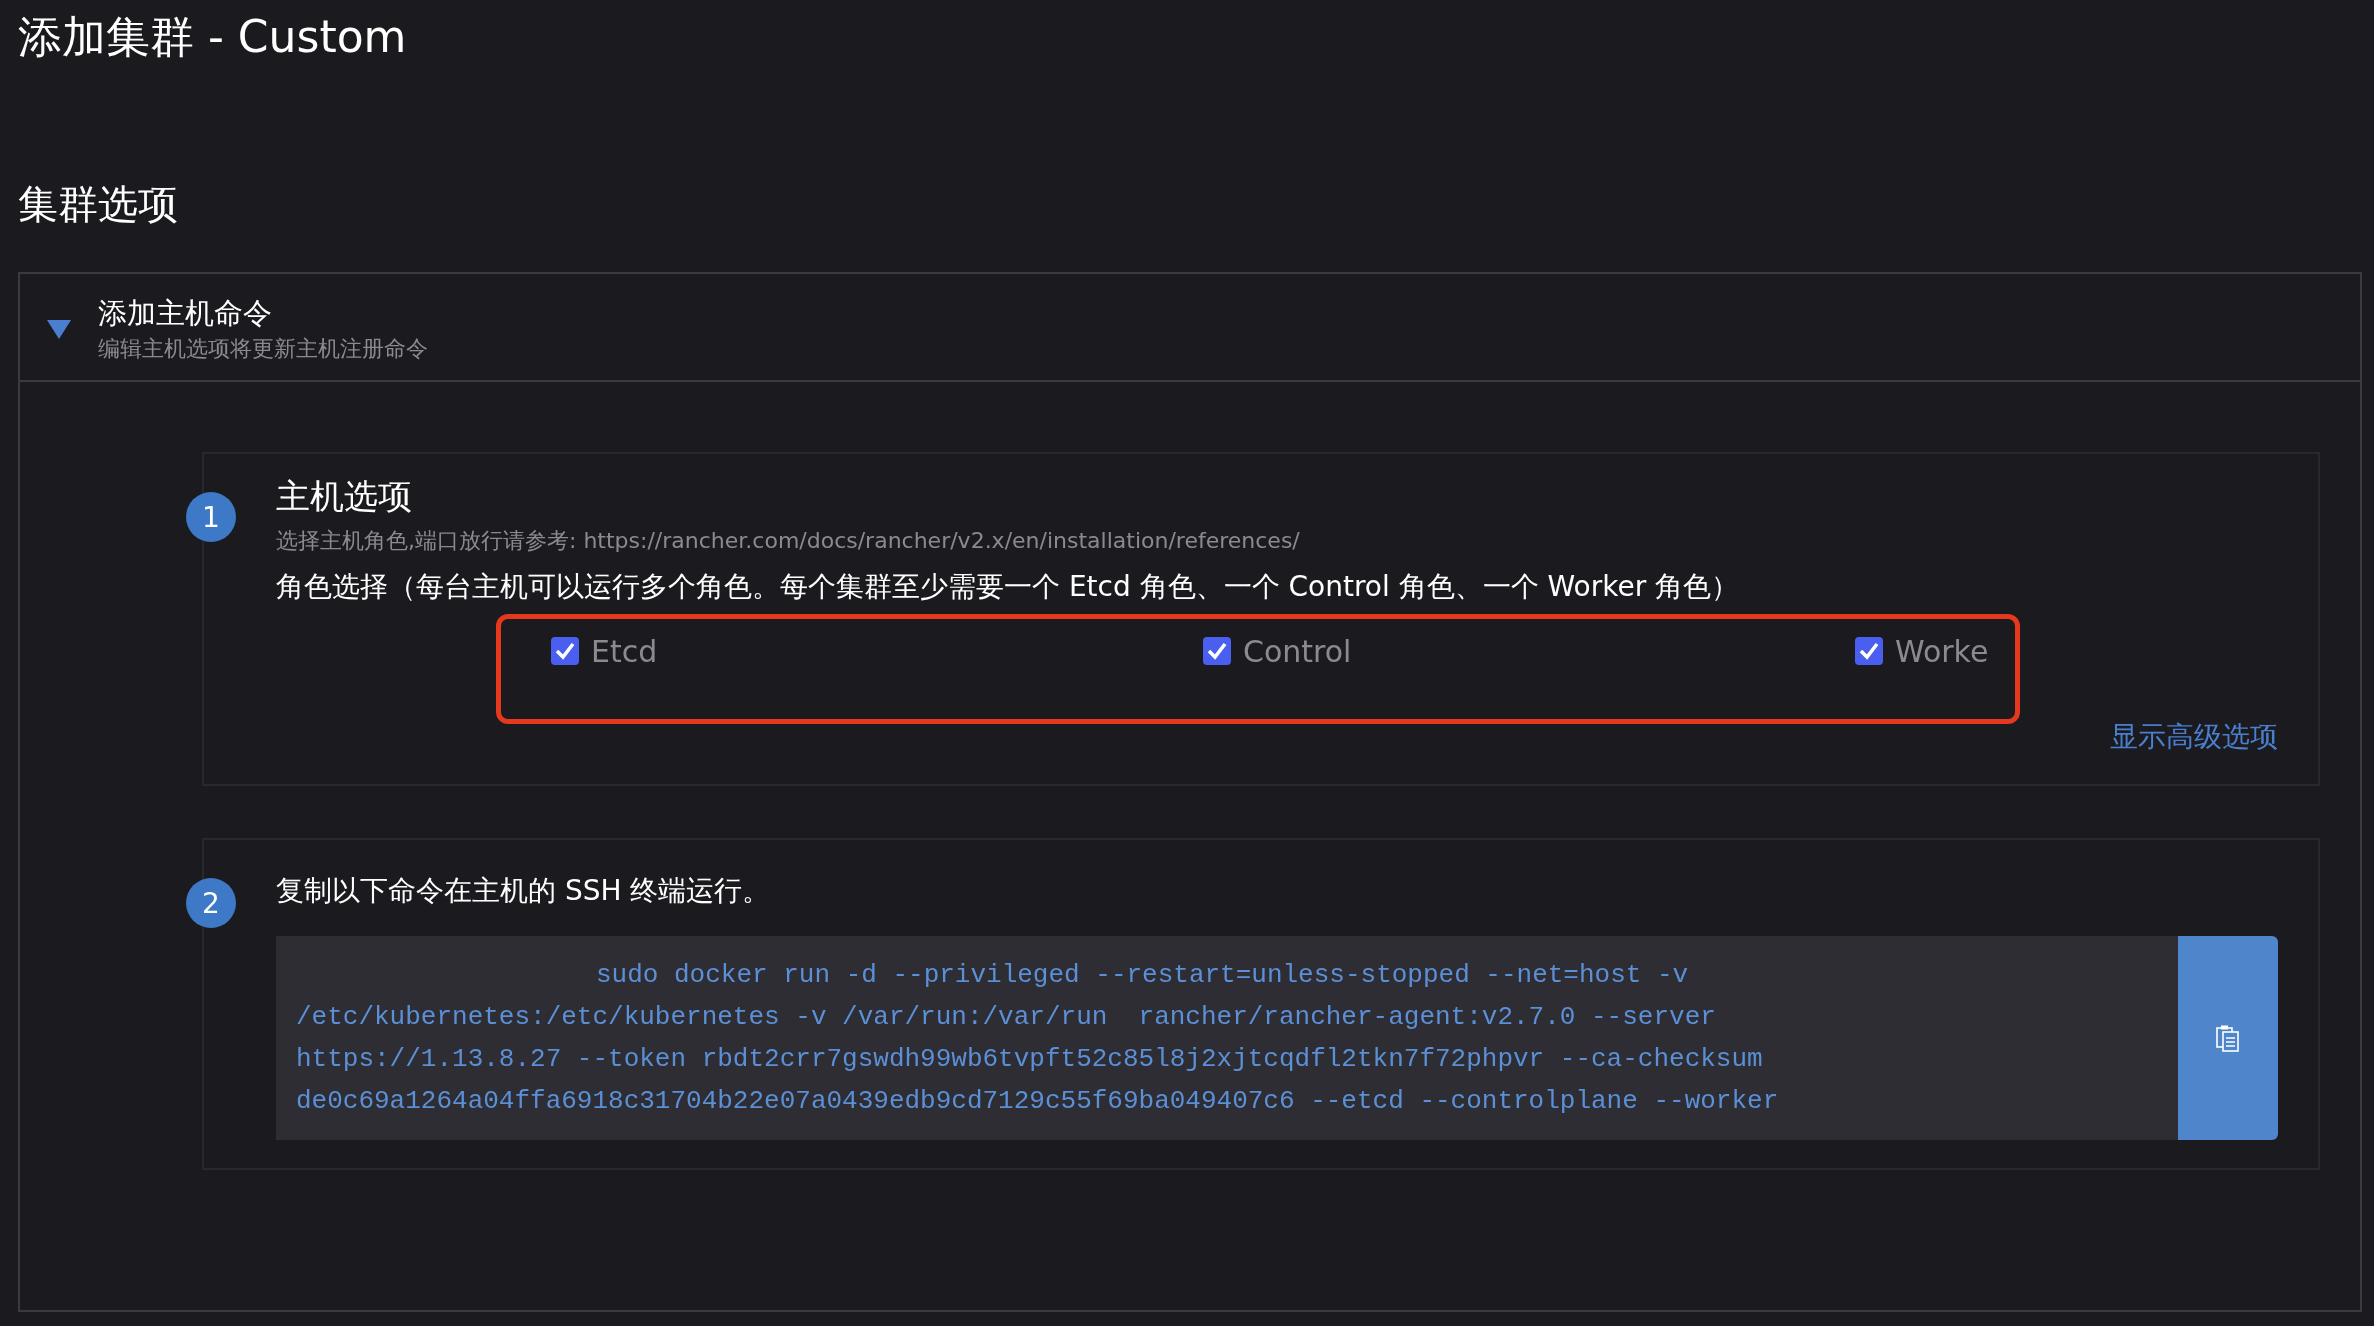  Describe the element at coordinates (344, 496) in the screenshot. I see `step-title: 主机选项` at that location.